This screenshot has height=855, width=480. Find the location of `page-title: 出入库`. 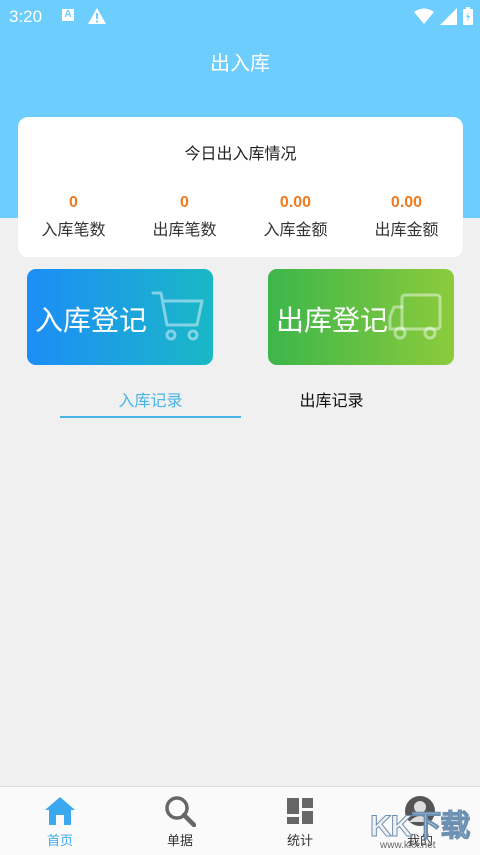

page-title: 出入库 is located at coordinates (240, 63).